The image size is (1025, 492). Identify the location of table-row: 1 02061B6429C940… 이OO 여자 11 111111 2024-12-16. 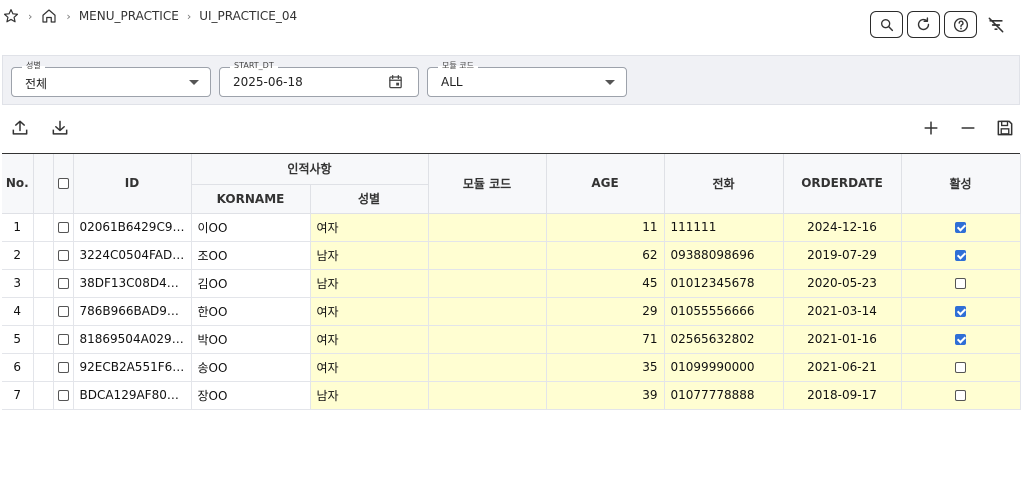
(511, 227).